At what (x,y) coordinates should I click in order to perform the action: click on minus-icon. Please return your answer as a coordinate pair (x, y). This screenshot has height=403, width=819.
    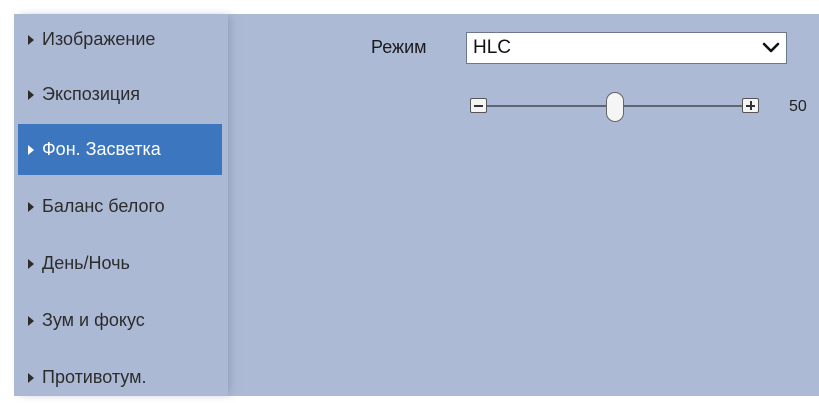
    Looking at the image, I should click on (478, 106).